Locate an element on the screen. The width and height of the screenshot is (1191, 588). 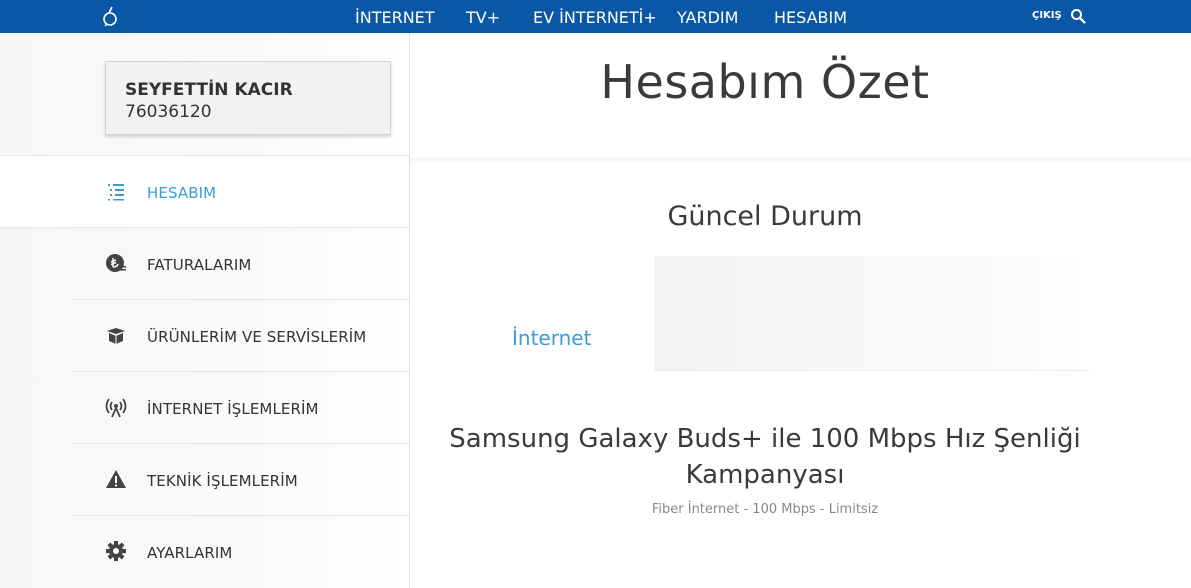
box-icon is located at coordinates (116, 336).